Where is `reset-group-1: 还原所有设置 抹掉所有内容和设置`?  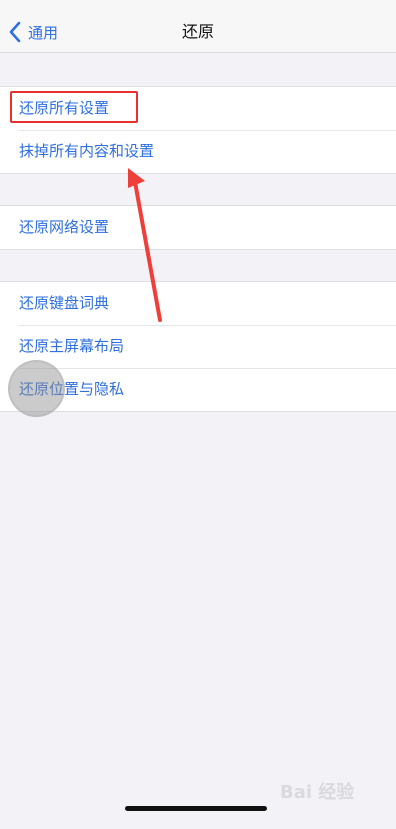
reset-group-1: 还原所有设置 抹掉所有内容和设置 is located at coordinates (198, 130).